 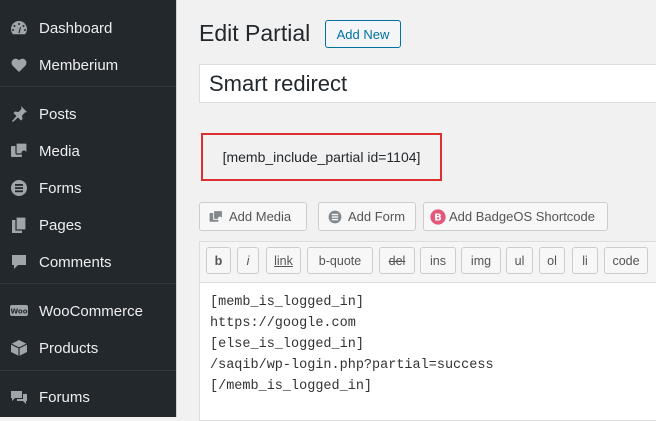 I want to click on sidebar-item-label: Media, so click(x=59, y=151).